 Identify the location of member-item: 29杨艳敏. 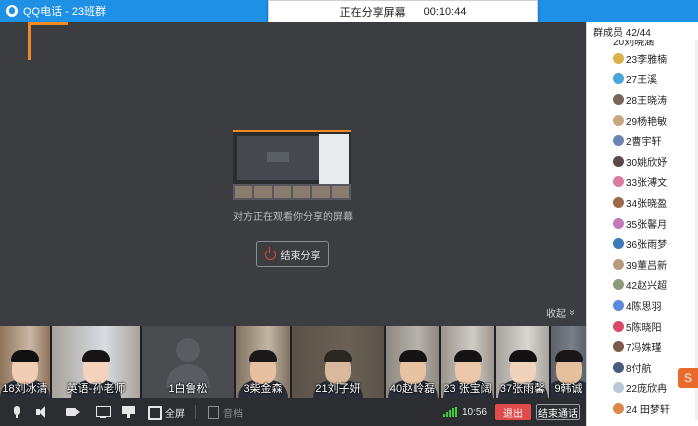
(642, 120).